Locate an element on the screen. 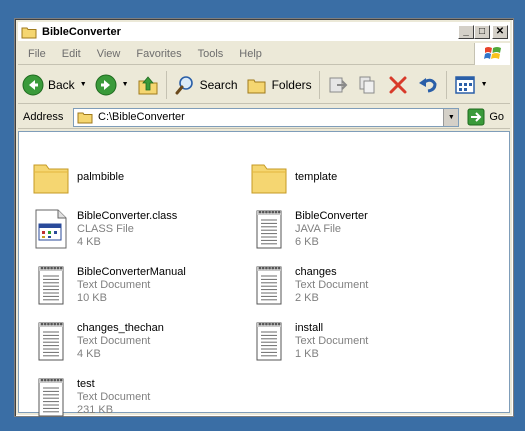 This screenshot has height=431, width=525. file-info: BibleConverterManual Text Document 10 KB is located at coordinates (131, 285).